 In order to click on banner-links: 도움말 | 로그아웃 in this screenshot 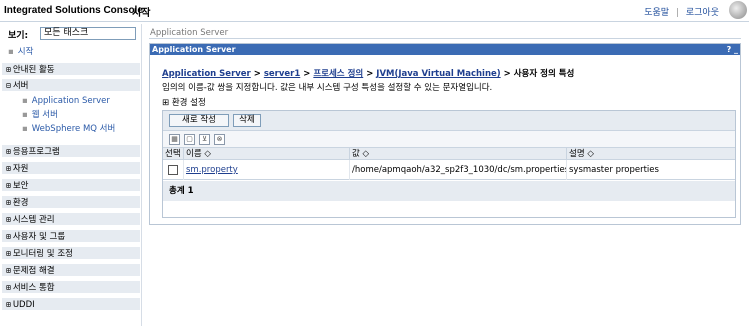, I will do `click(681, 11)`.